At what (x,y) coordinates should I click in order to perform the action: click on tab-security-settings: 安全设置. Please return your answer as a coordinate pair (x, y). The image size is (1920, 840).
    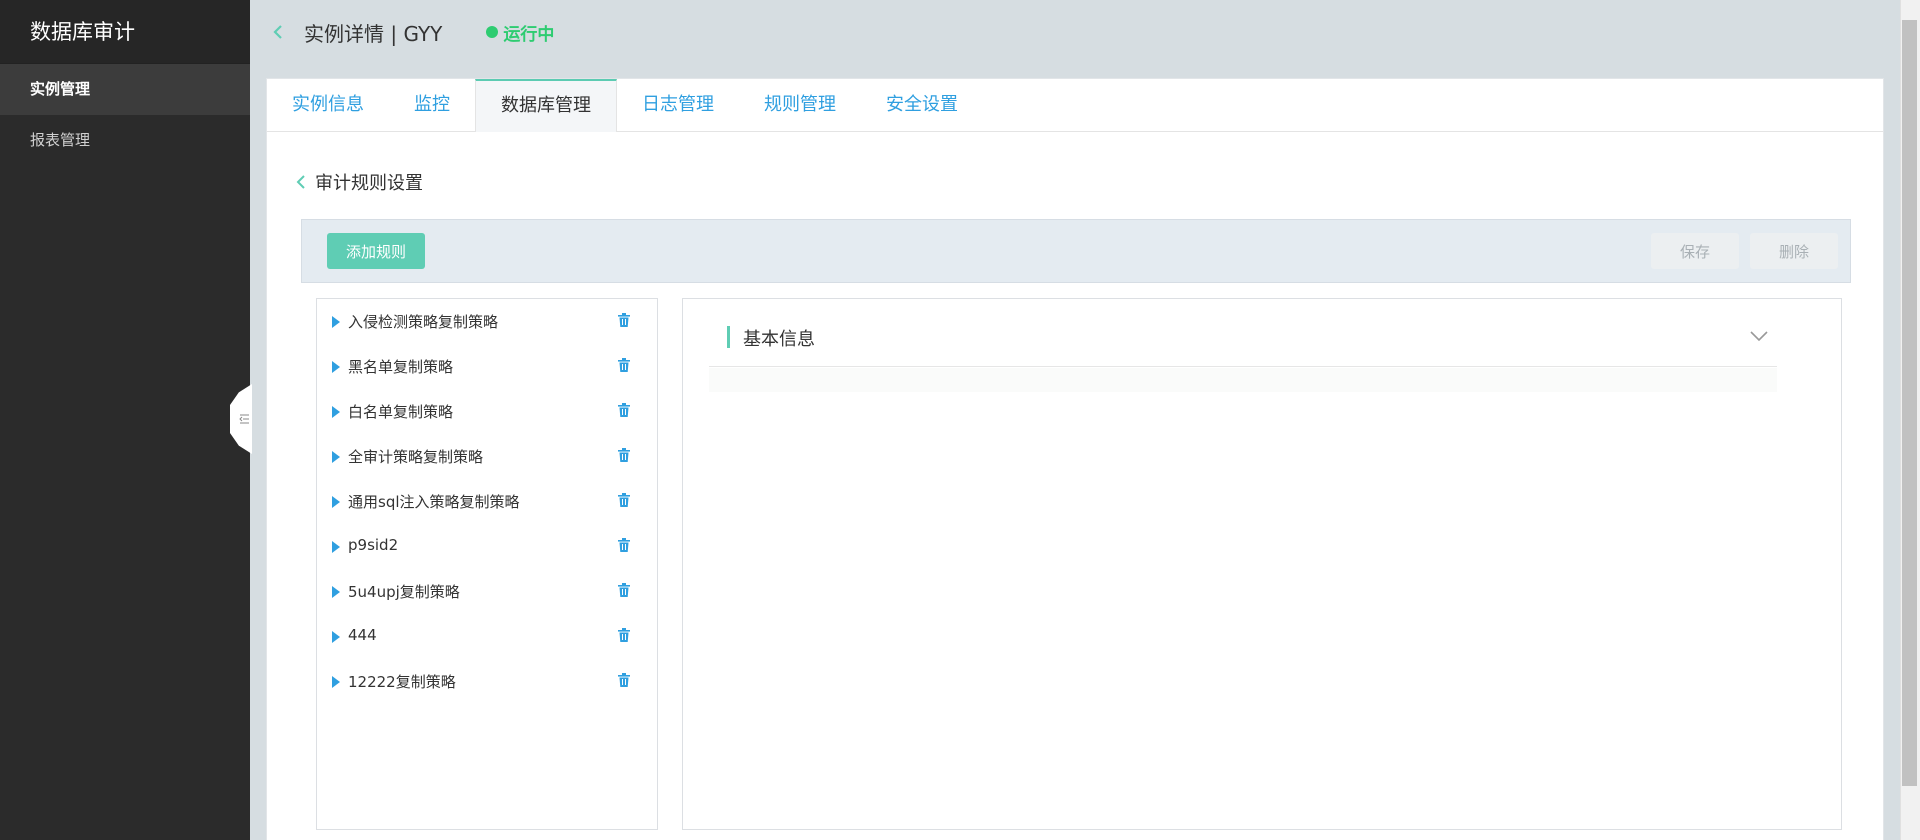
    Looking at the image, I should click on (922, 105).